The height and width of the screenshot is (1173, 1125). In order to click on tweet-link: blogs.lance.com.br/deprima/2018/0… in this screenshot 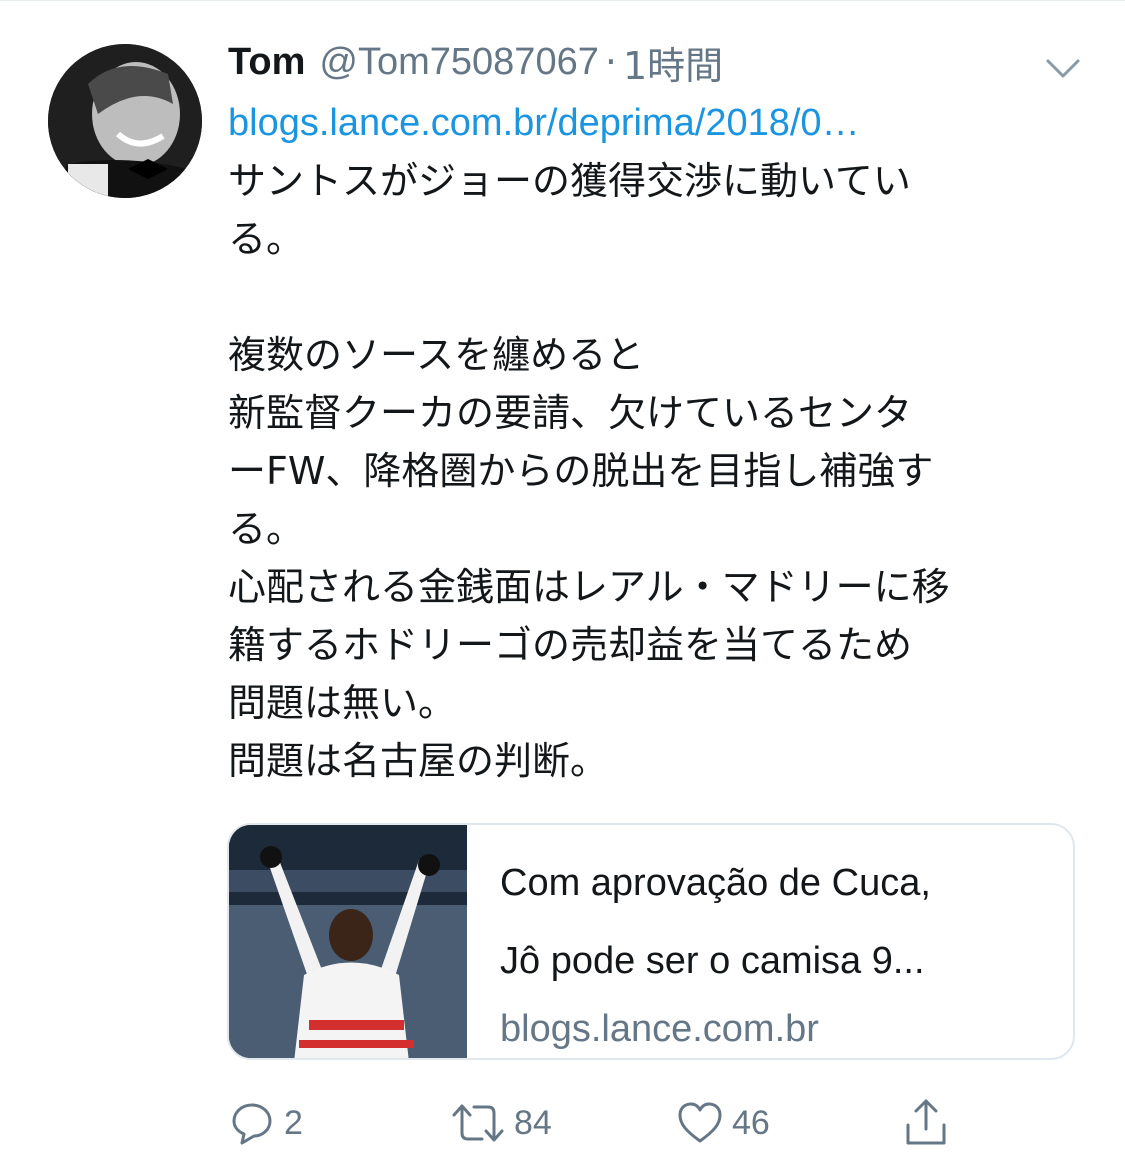, I will do `click(628, 123)`.